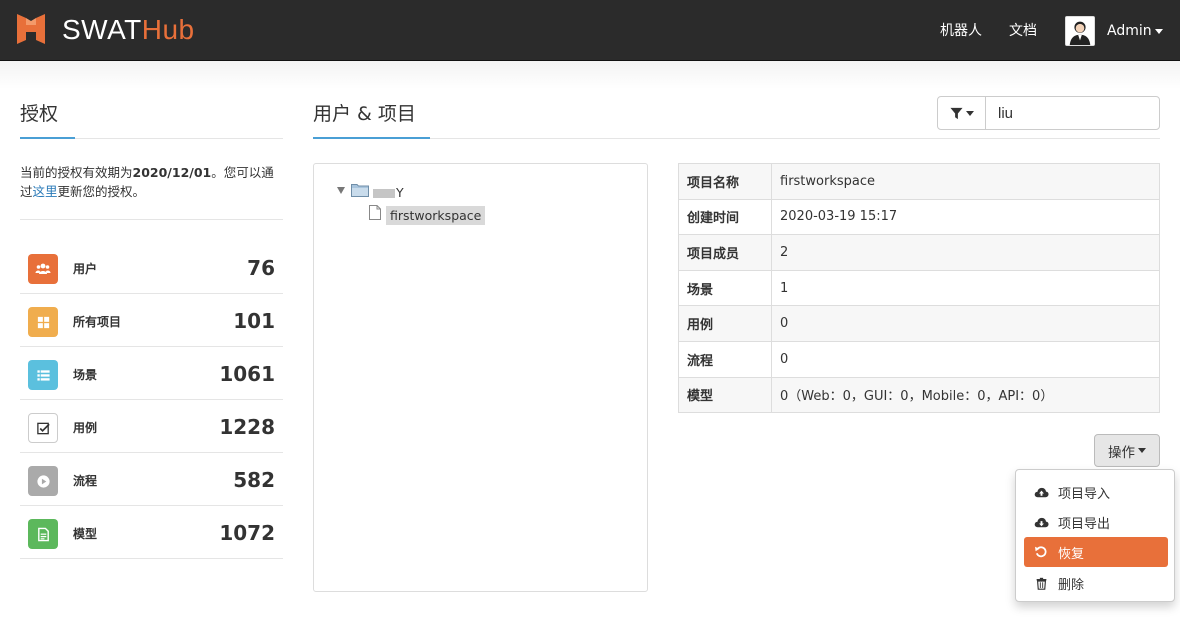 The height and width of the screenshot is (636, 1180). I want to click on top-navbar: SWATHub 机器人 文档 Admin, so click(590, 30).